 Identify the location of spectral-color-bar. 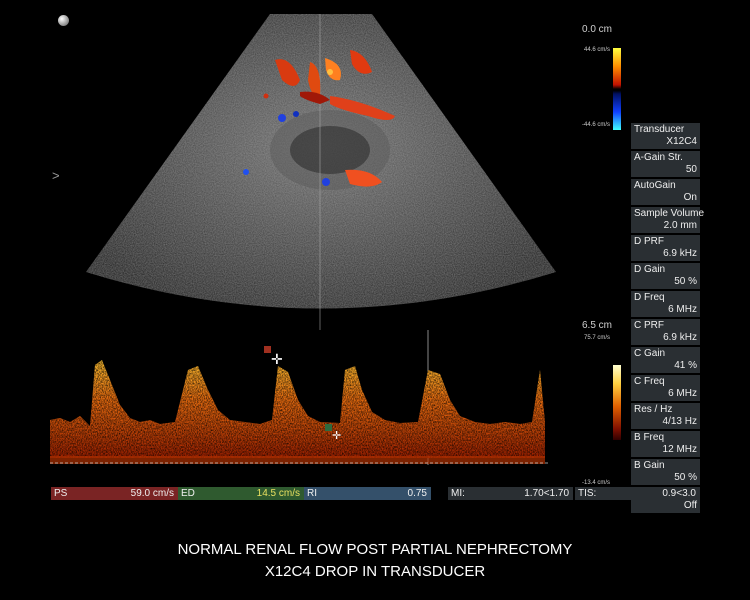
(617, 402).